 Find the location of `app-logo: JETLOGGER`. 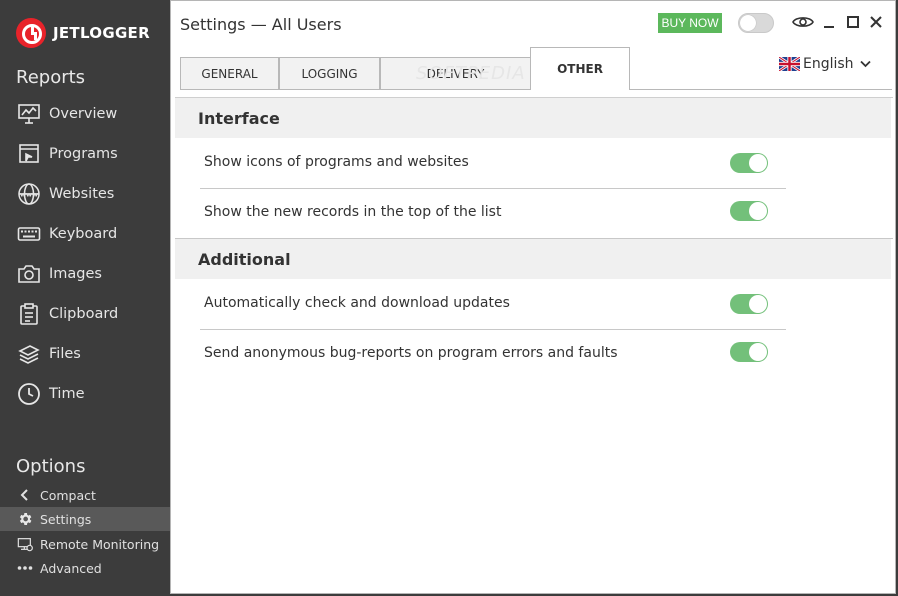

app-logo: JETLOGGER is located at coordinates (83, 33).